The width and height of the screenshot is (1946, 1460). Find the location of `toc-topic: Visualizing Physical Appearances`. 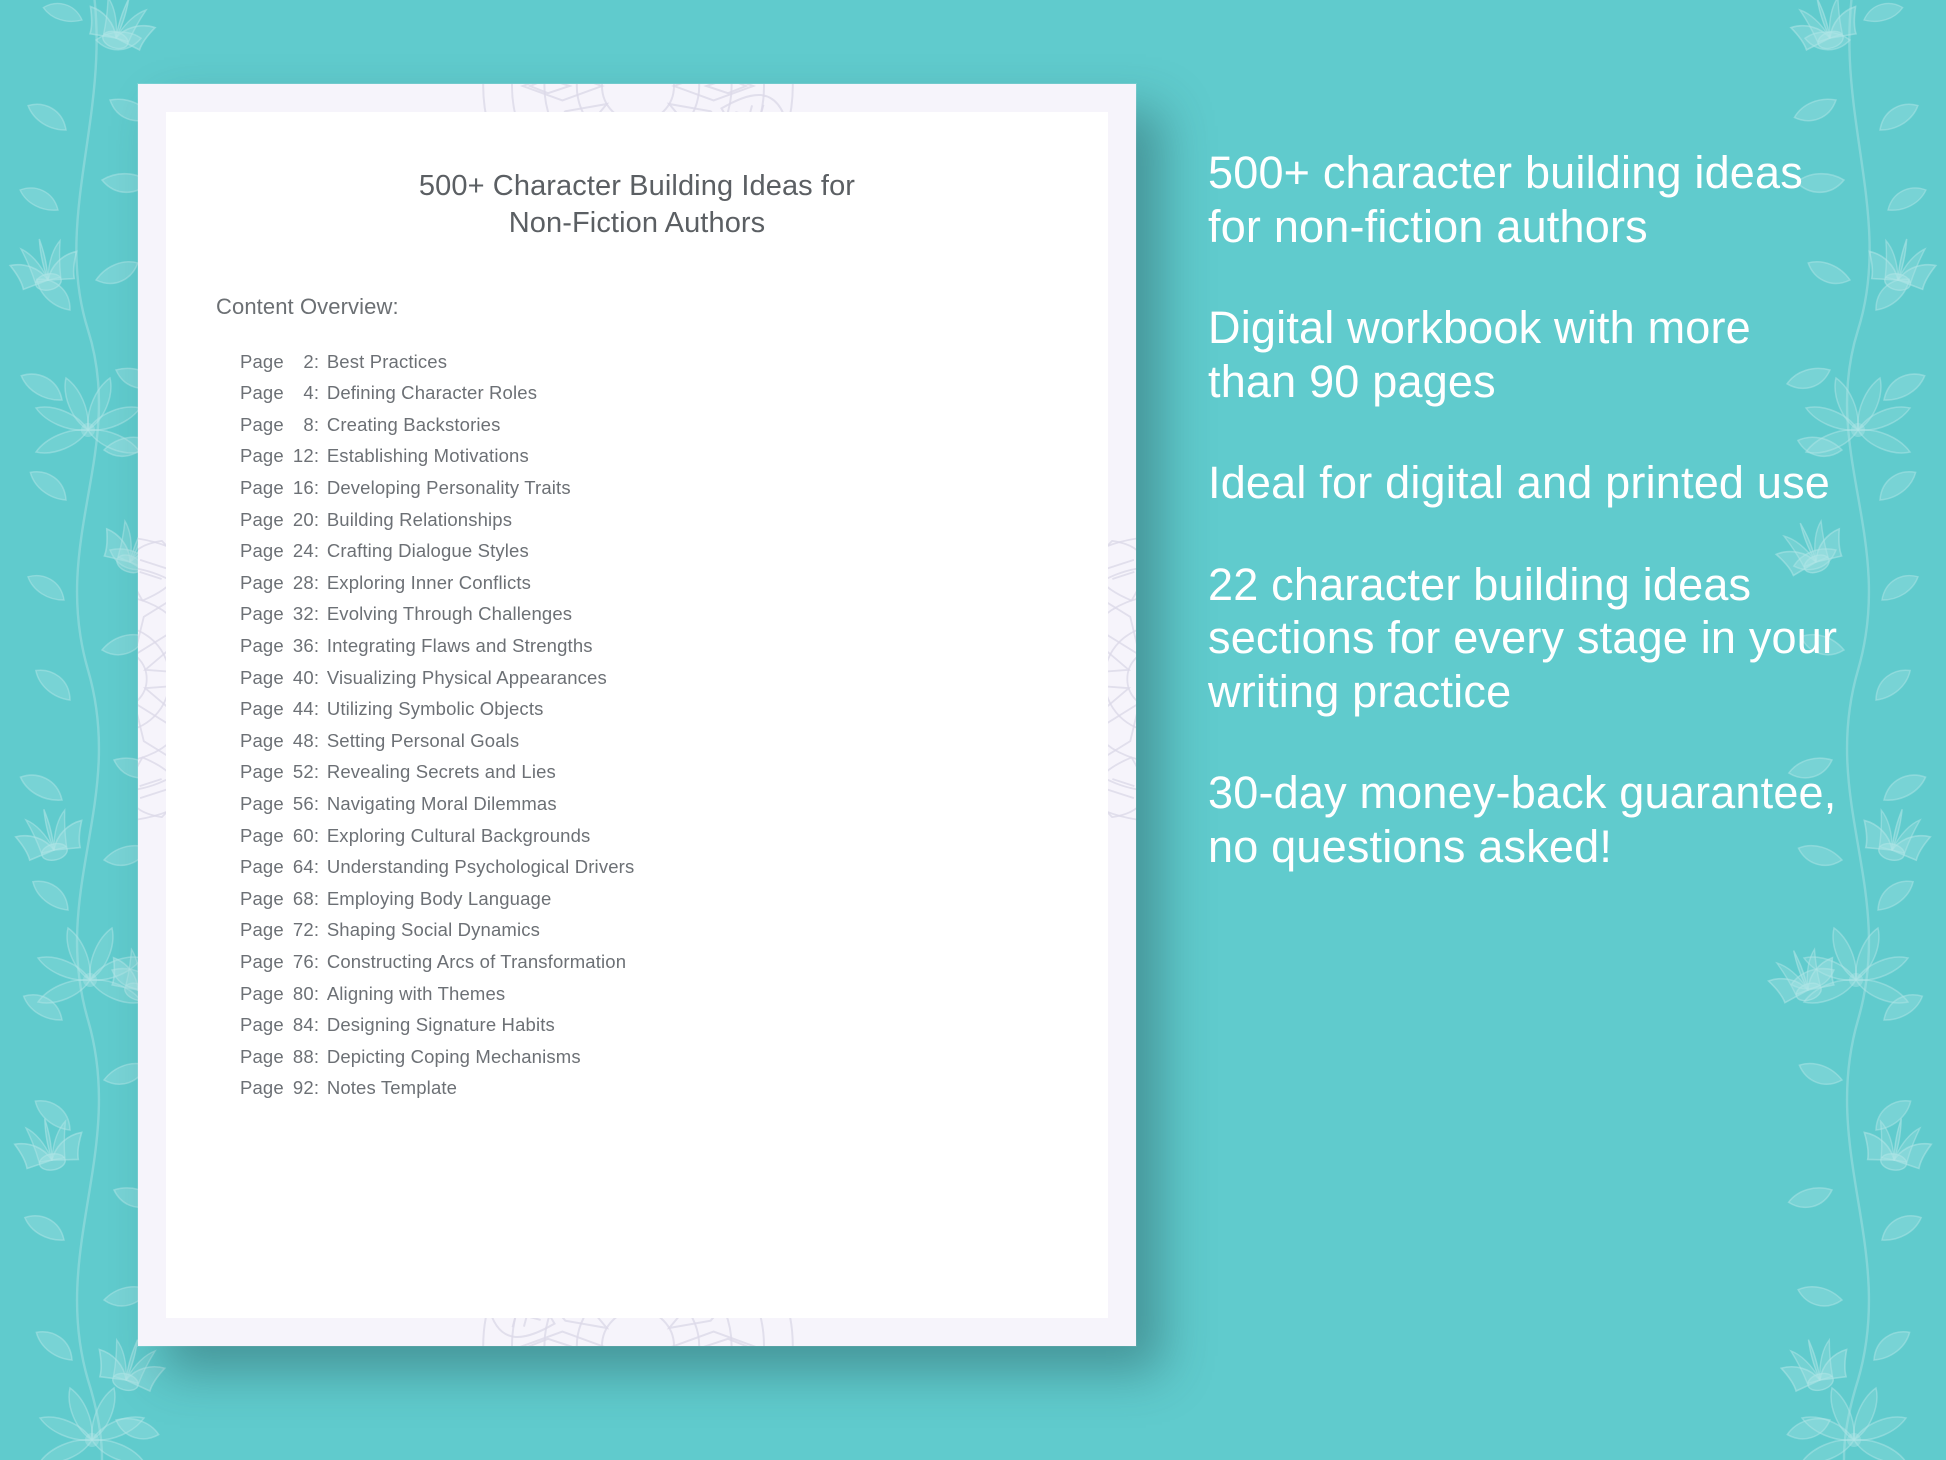

toc-topic: Visualizing Physical Appearances is located at coordinates (466, 677).